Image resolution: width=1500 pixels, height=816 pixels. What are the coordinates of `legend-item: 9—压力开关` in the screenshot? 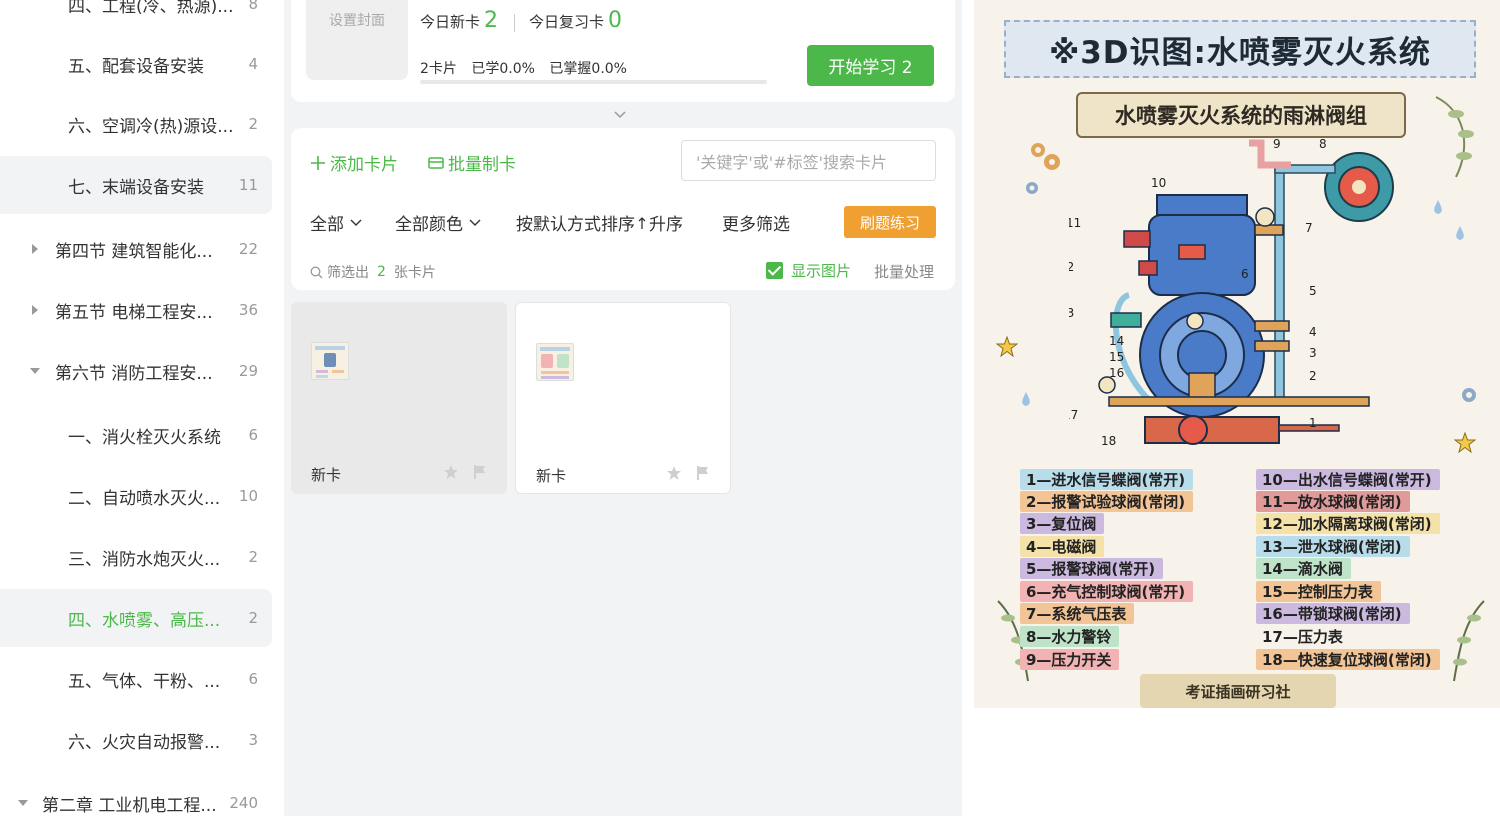 It's located at (1070, 659).